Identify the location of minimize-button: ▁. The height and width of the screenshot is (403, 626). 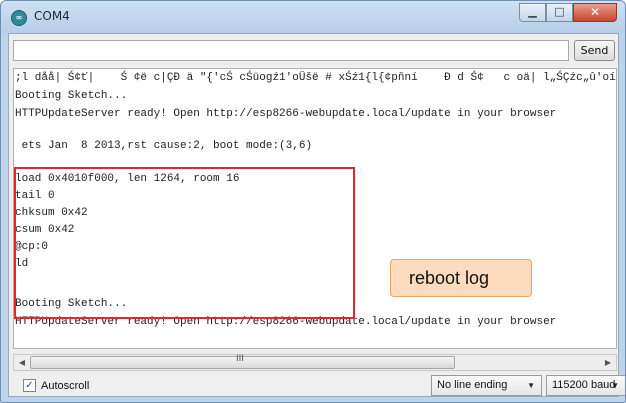
(532, 12).